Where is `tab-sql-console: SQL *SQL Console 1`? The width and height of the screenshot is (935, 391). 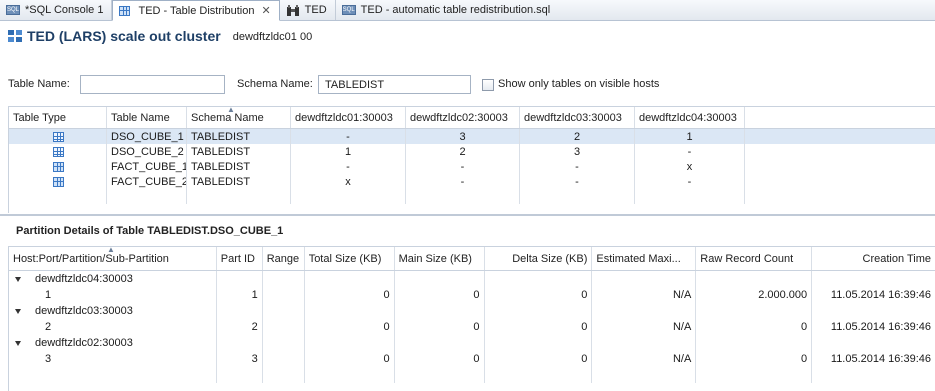
tab-sql-console: SQL *SQL Console 1 is located at coordinates (56, 10).